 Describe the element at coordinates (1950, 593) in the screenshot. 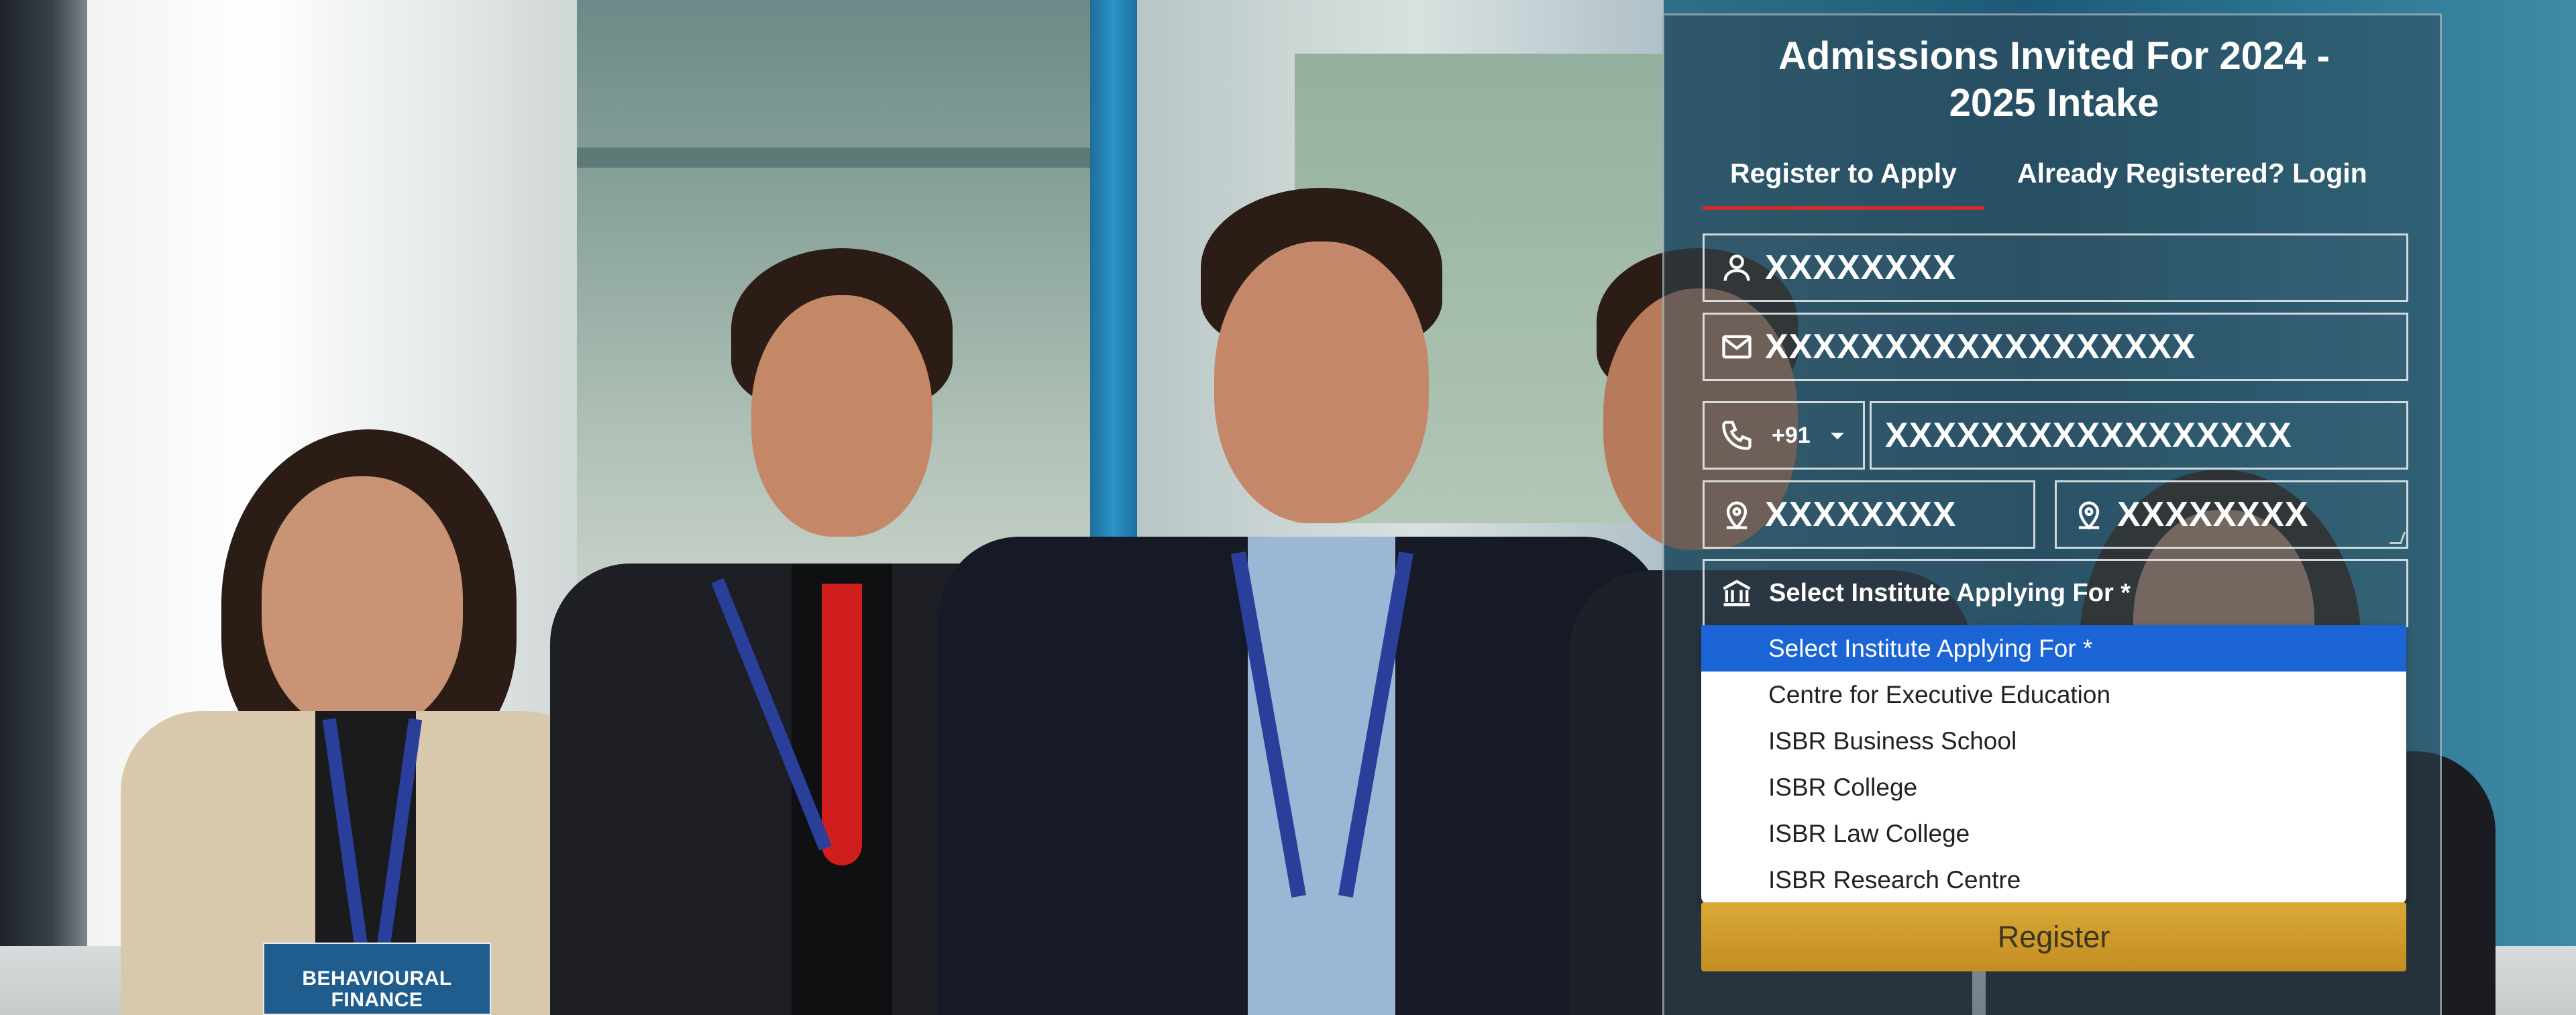

I see `institute-select-value: Select Institute Applying For *` at that location.